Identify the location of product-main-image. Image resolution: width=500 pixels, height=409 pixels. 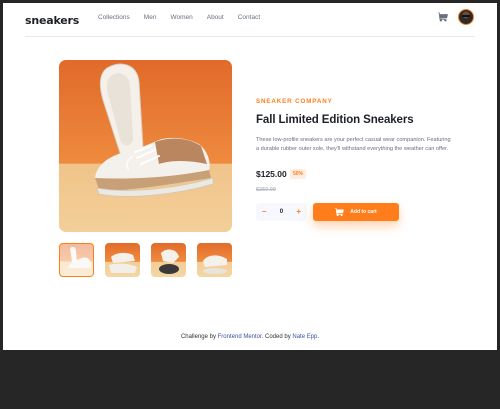
(145, 146).